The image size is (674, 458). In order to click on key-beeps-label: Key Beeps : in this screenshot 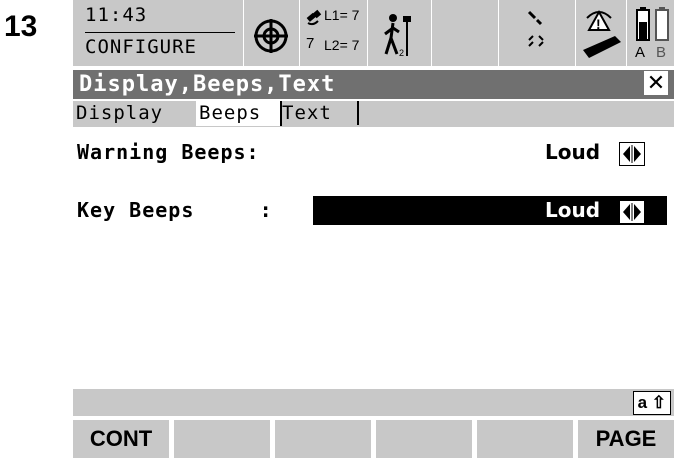, I will do `click(175, 210)`.